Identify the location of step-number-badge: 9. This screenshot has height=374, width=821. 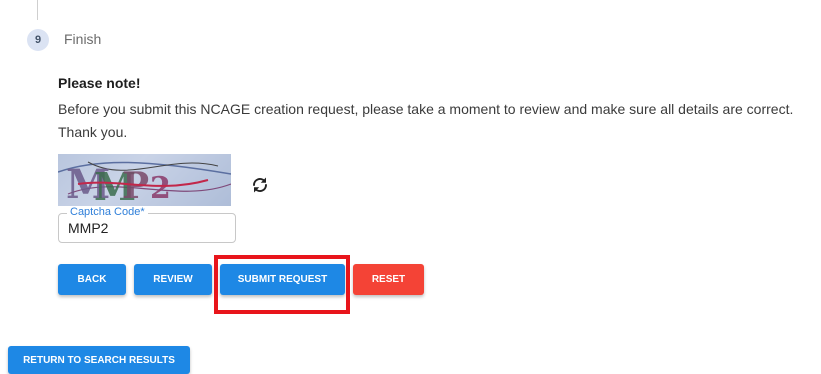
(38, 40).